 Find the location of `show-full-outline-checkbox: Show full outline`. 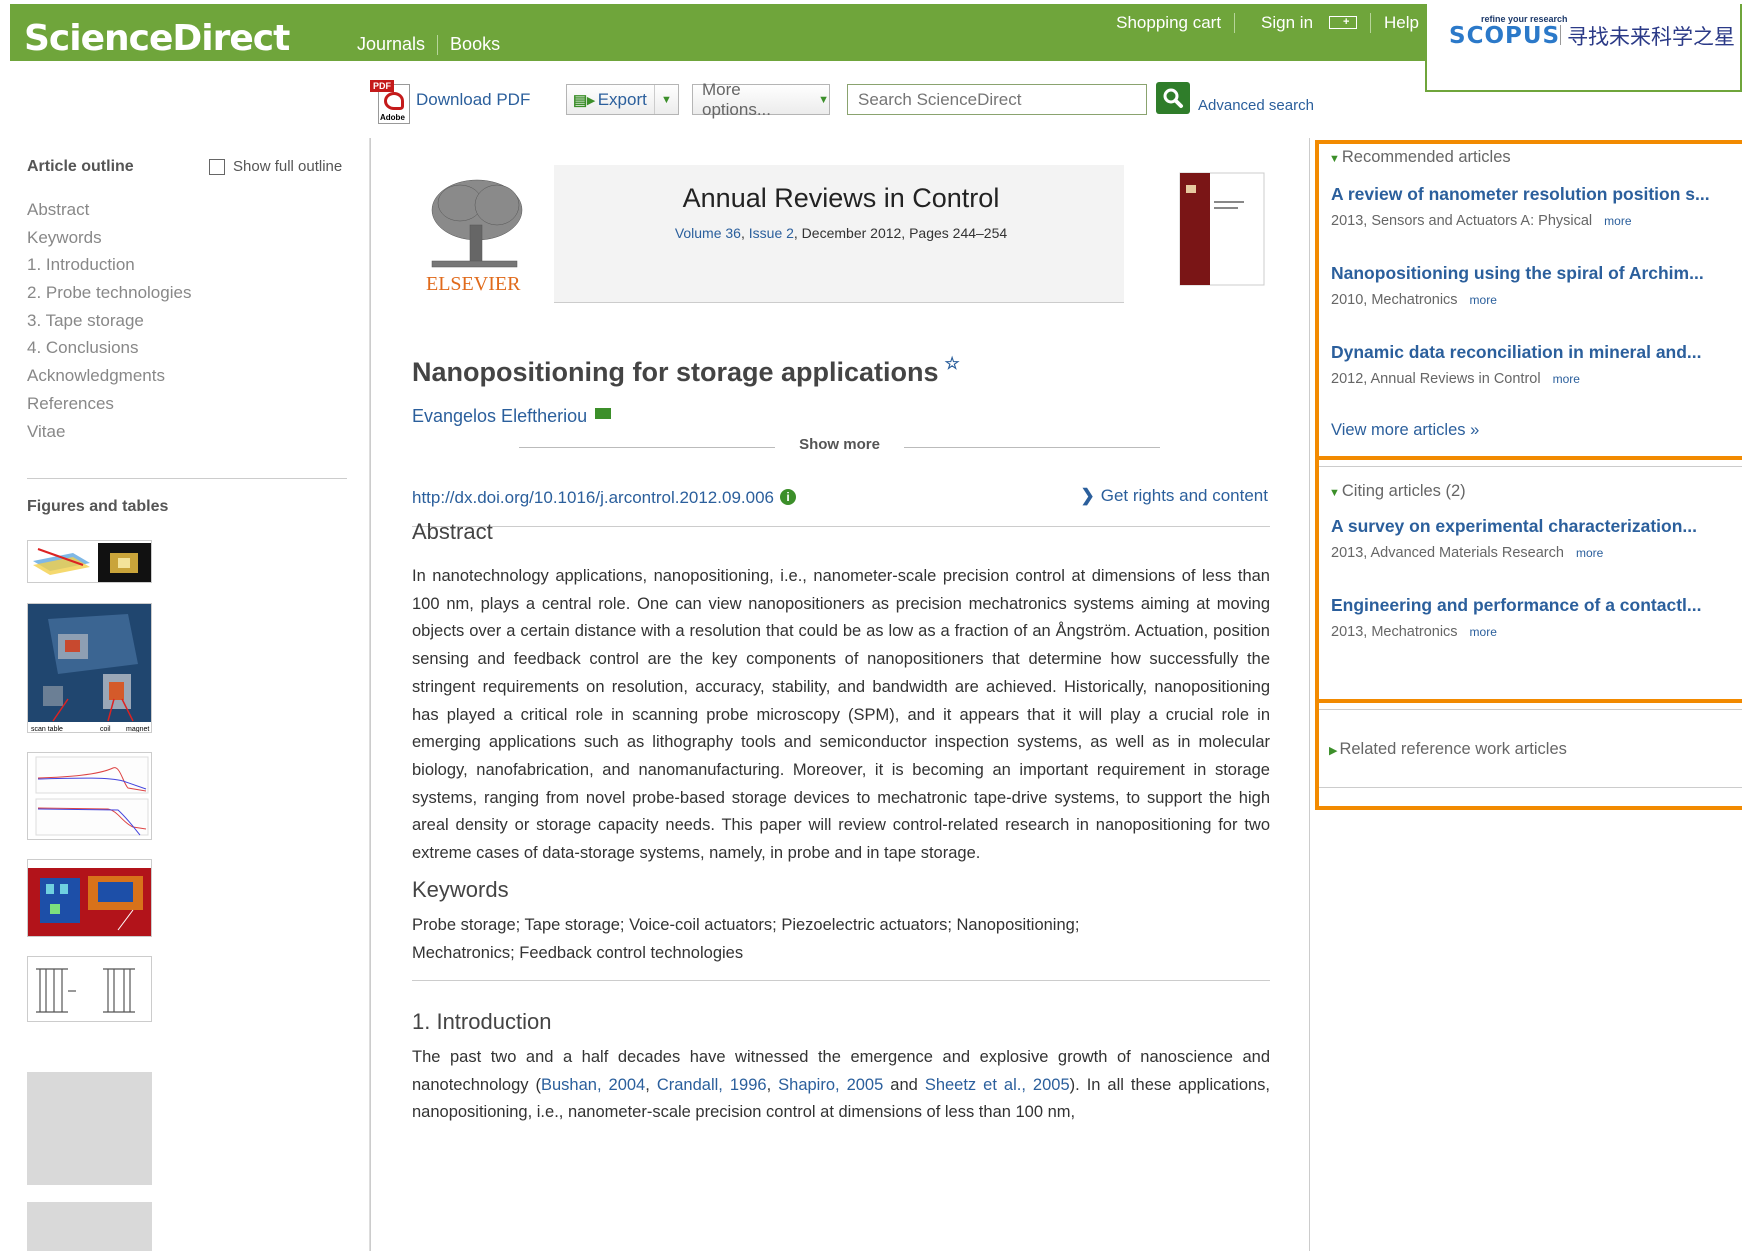

show-full-outline-checkbox: Show full outline is located at coordinates (275, 166).